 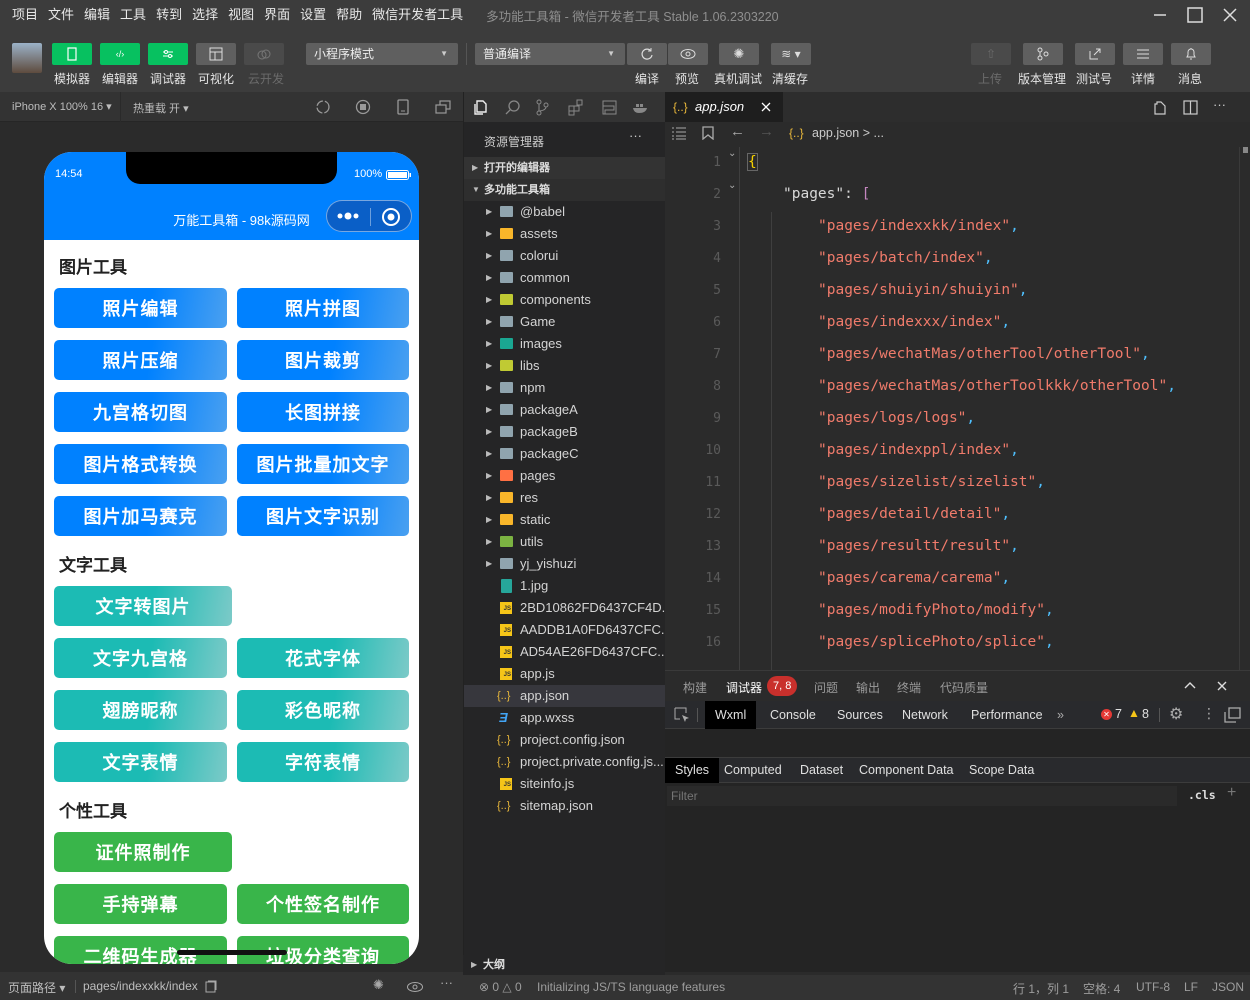 I want to click on tool-button: 九宫格切图, so click(x=140, y=412).